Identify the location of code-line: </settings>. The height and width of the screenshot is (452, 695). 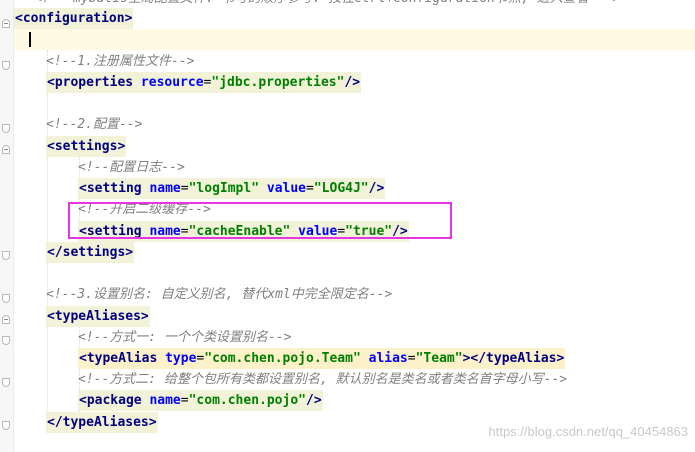
(354, 252).